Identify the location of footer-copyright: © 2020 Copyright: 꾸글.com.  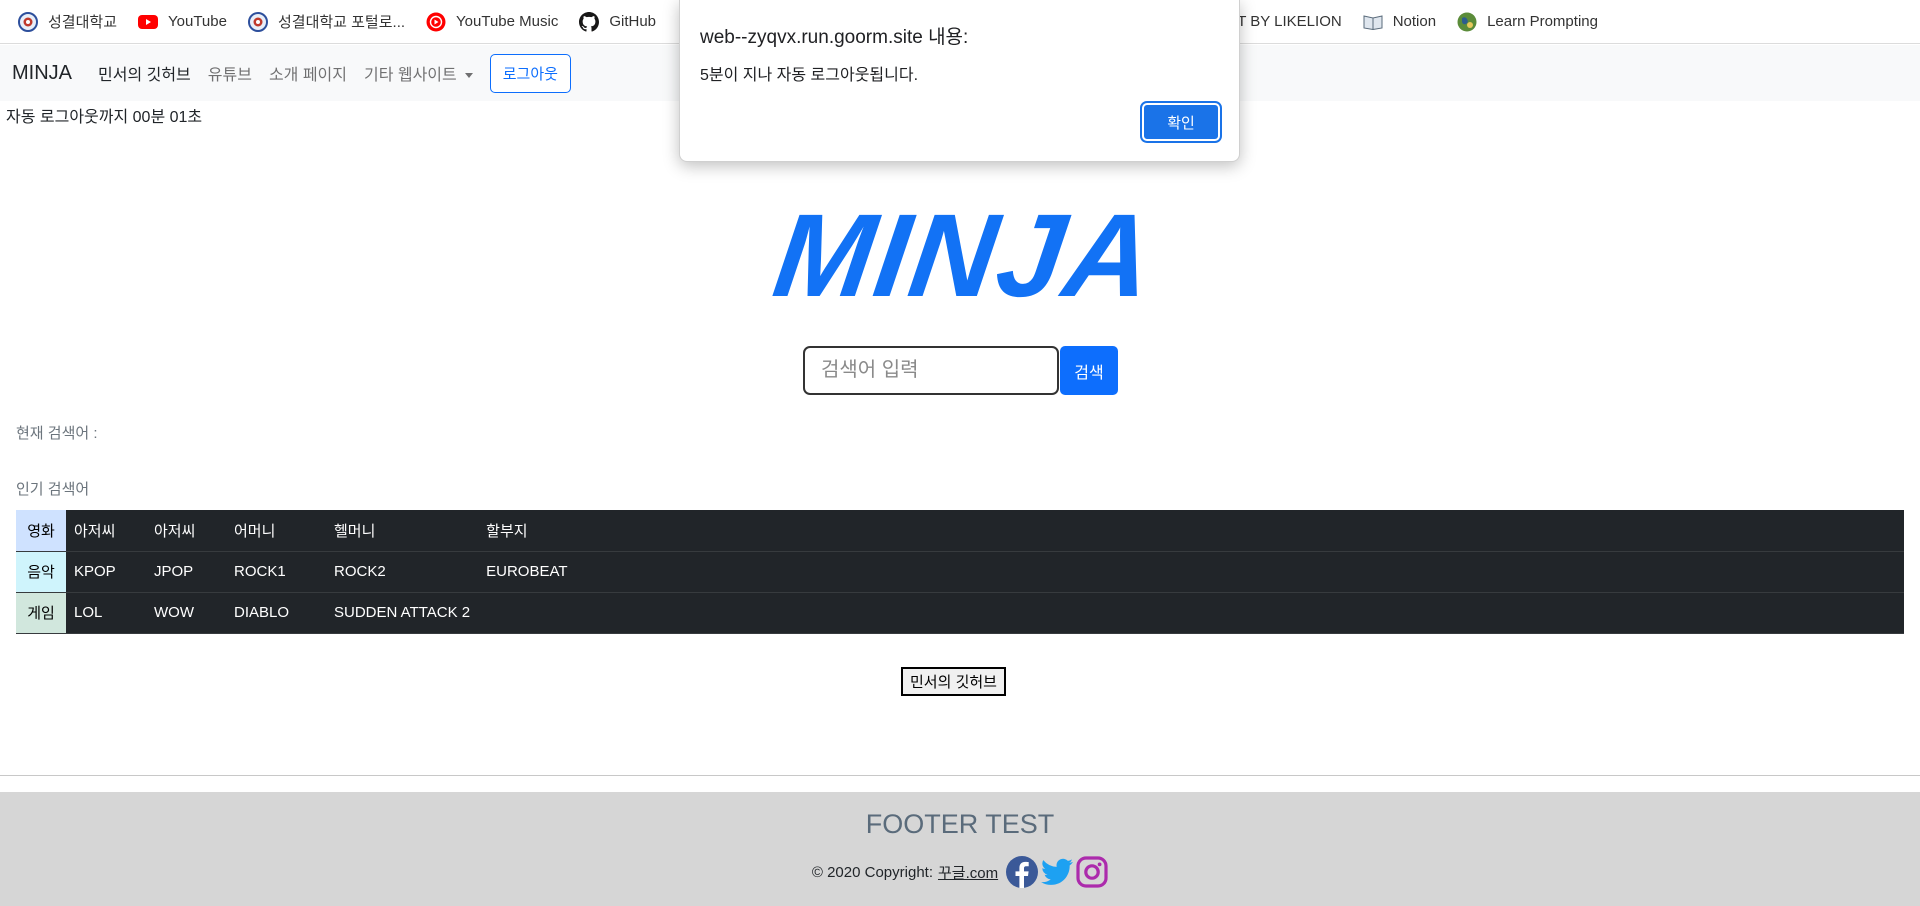
(960, 872).